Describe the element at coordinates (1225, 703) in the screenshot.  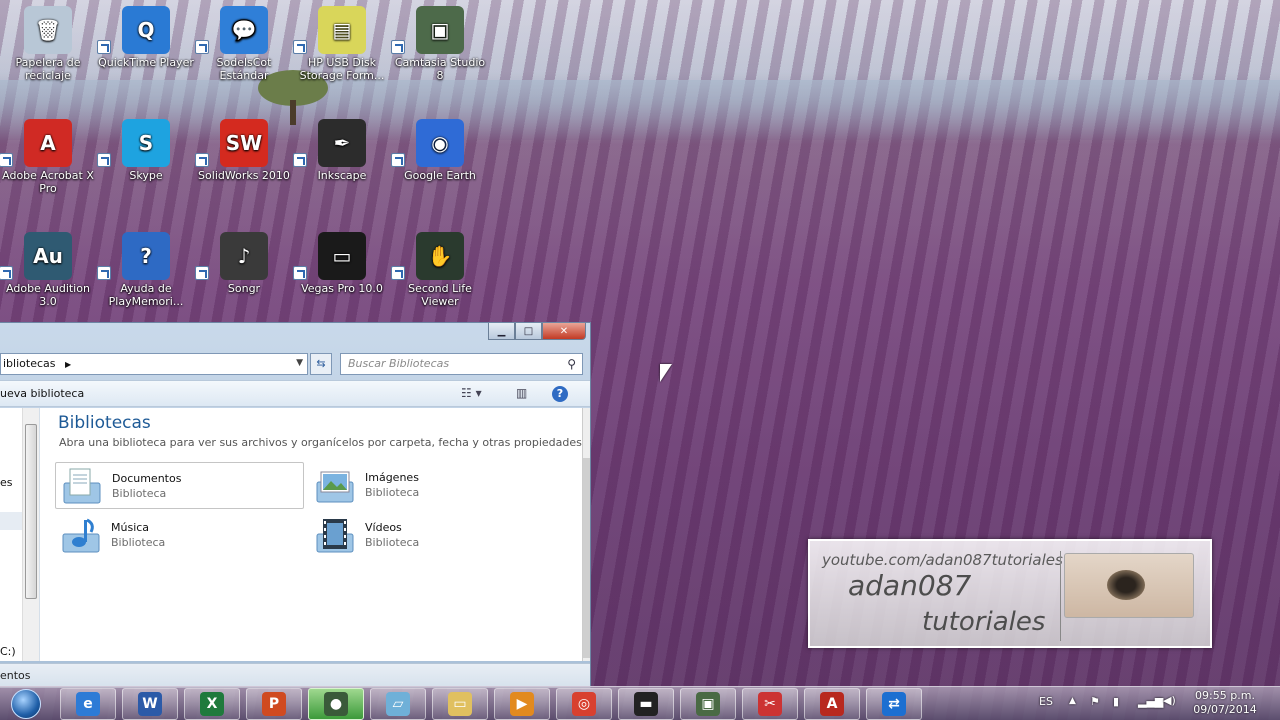
I see `system-clock: 09:55 p.m. 09/07/2014` at that location.